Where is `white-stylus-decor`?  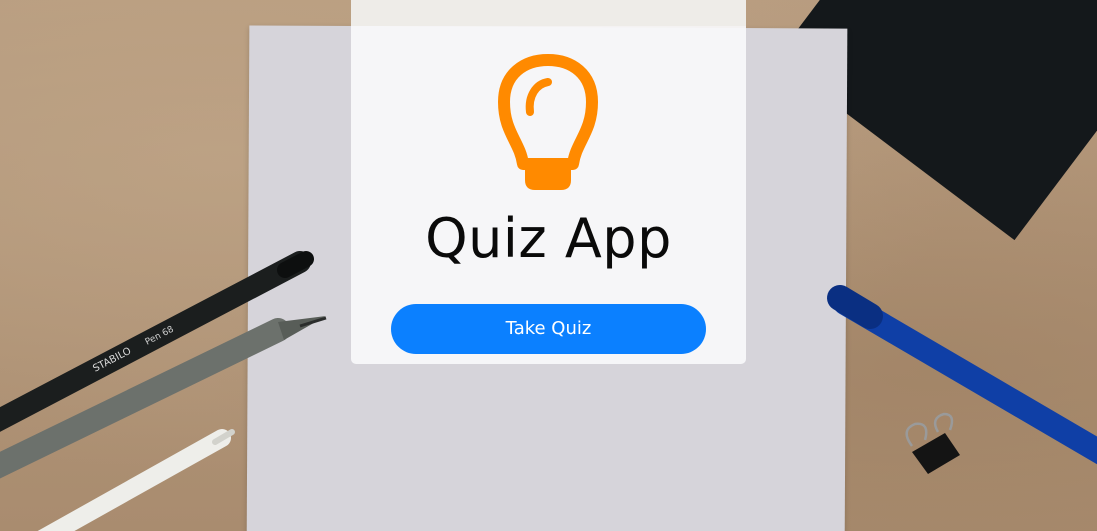 white-stylus-decor is located at coordinates (136, 480).